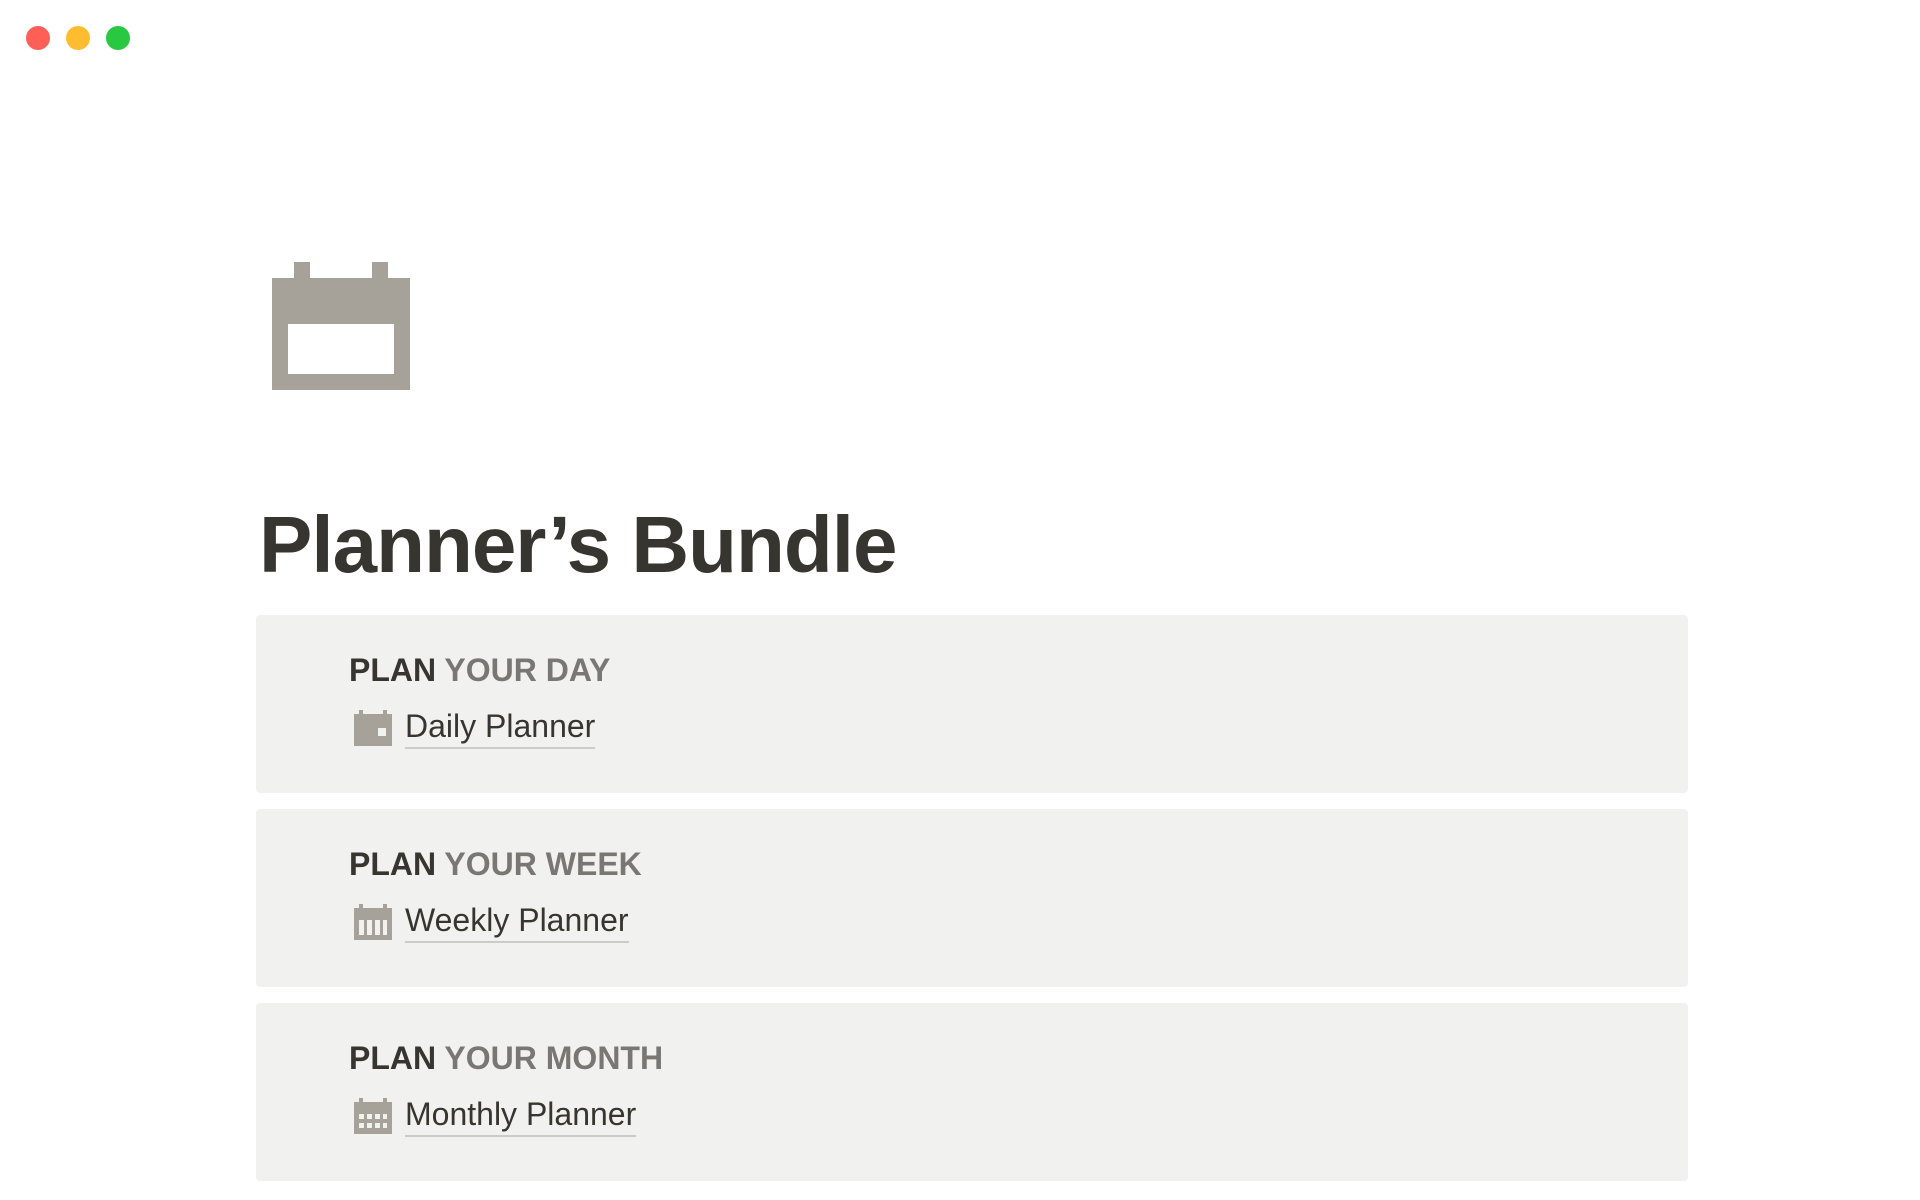  Describe the element at coordinates (341, 326) in the screenshot. I see `calendar-icon` at that location.